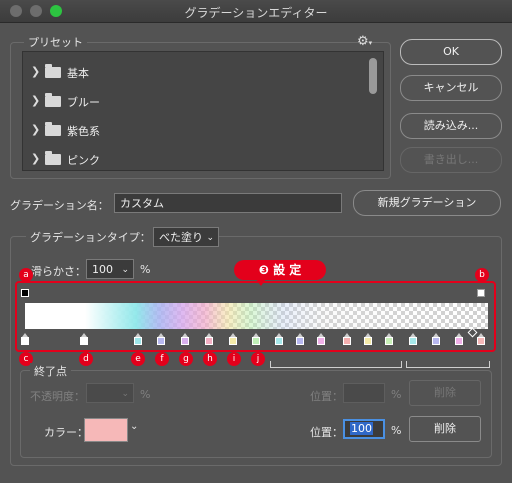  Describe the element at coordinates (451, 88) in the screenshot. I see `cancel-button: キャンセル` at that location.